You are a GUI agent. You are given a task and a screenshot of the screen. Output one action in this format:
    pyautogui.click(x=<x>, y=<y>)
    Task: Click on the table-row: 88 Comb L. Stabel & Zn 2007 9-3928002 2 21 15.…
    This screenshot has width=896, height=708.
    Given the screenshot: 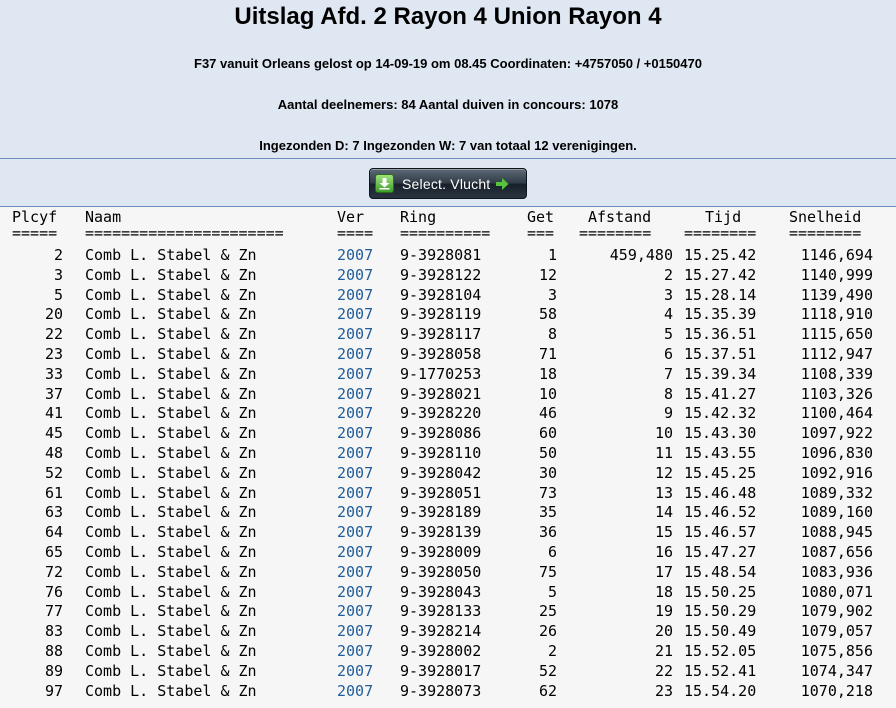 What is the action you would take?
    pyautogui.click(x=448, y=652)
    